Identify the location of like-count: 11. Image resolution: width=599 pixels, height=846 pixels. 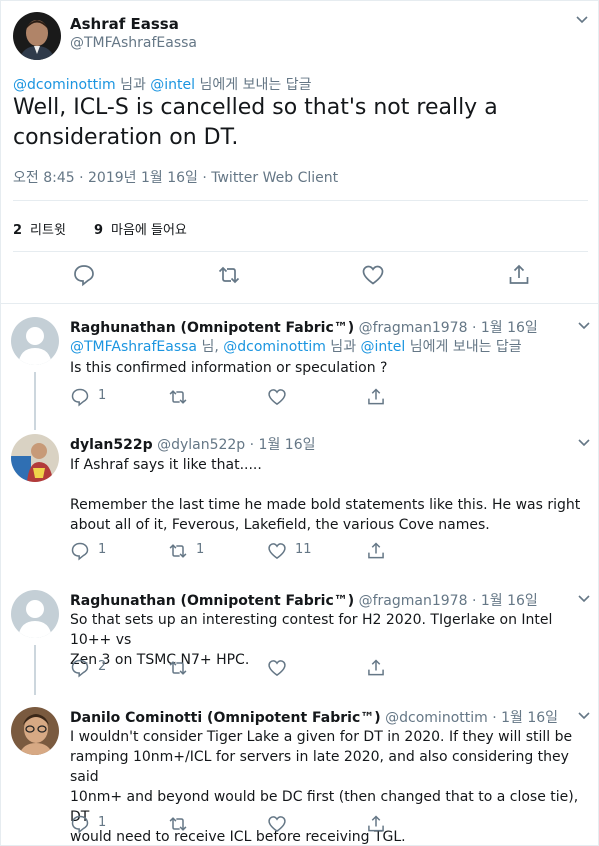
(303, 549).